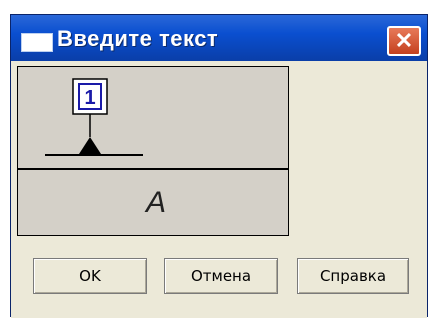 The image size is (432, 319). What do you see at coordinates (37, 42) in the screenshot?
I see `window-icon` at bounding box center [37, 42].